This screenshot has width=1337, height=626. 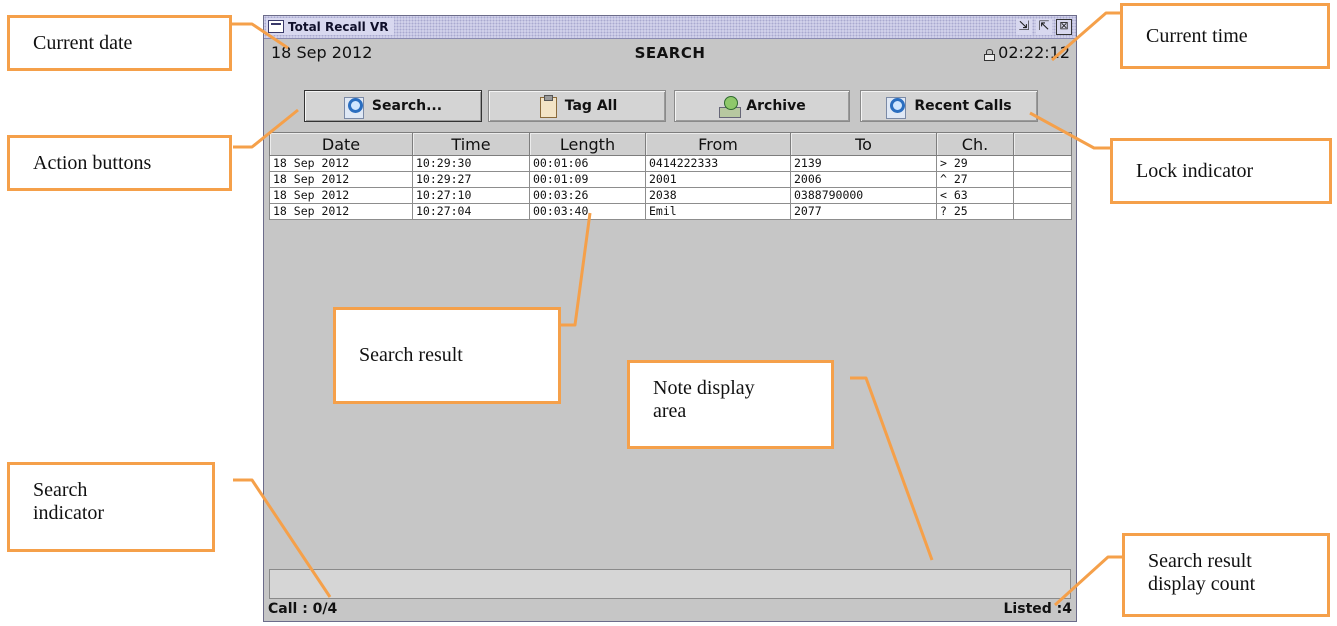 What do you see at coordinates (863, 179) in the screenshot?
I see `cell-to: 2006` at bounding box center [863, 179].